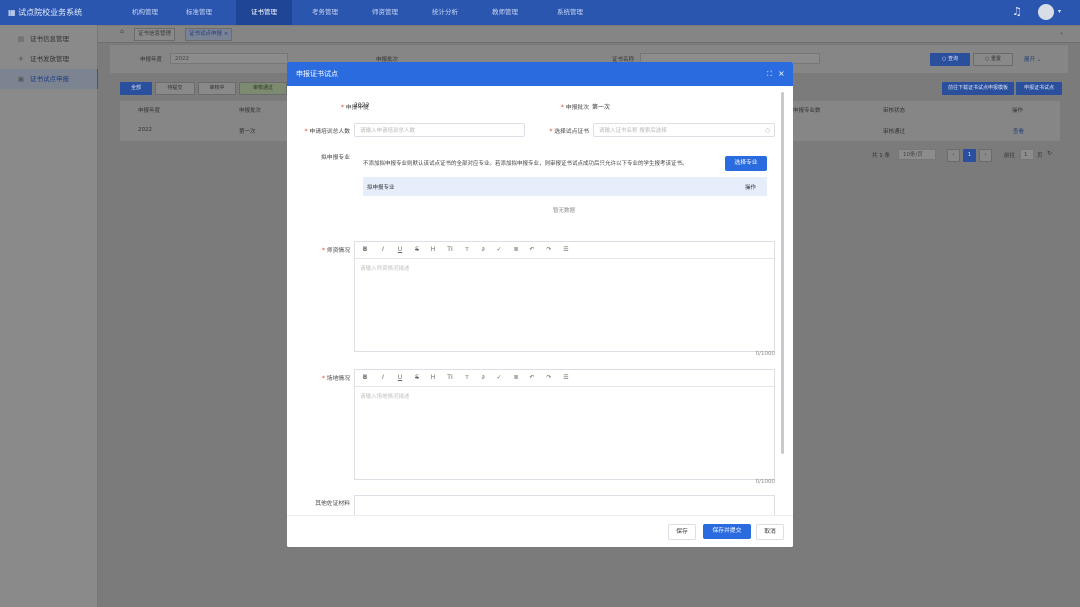 This screenshot has width=1080, height=607. I want to click on pagination-total: 共 1 条, so click(881, 156).